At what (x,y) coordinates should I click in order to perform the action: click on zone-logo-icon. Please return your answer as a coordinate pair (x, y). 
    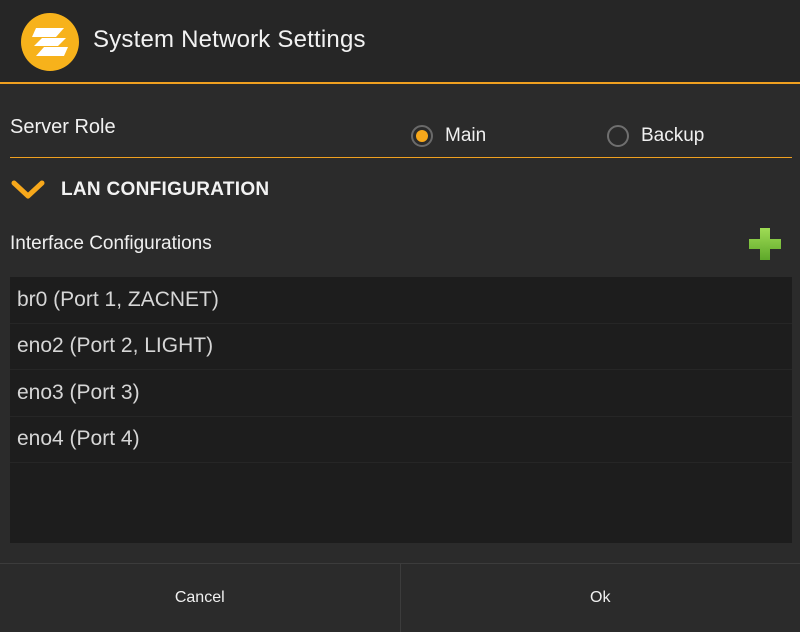
    Looking at the image, I should click on (50, 42).